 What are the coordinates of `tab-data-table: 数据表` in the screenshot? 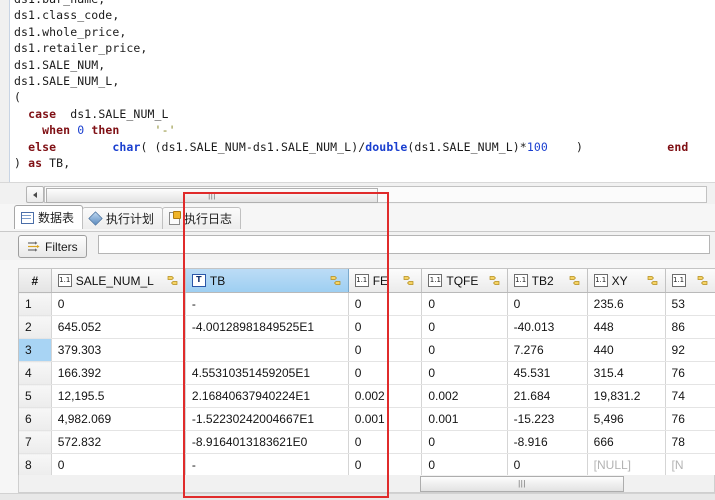 It's located at (49, 217).